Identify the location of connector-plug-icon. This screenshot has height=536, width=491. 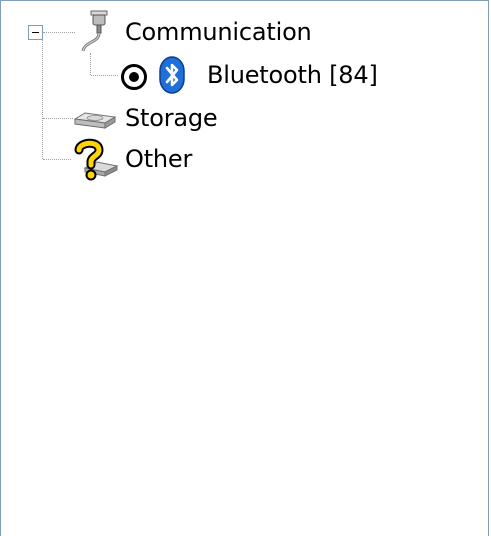
(95, 31).